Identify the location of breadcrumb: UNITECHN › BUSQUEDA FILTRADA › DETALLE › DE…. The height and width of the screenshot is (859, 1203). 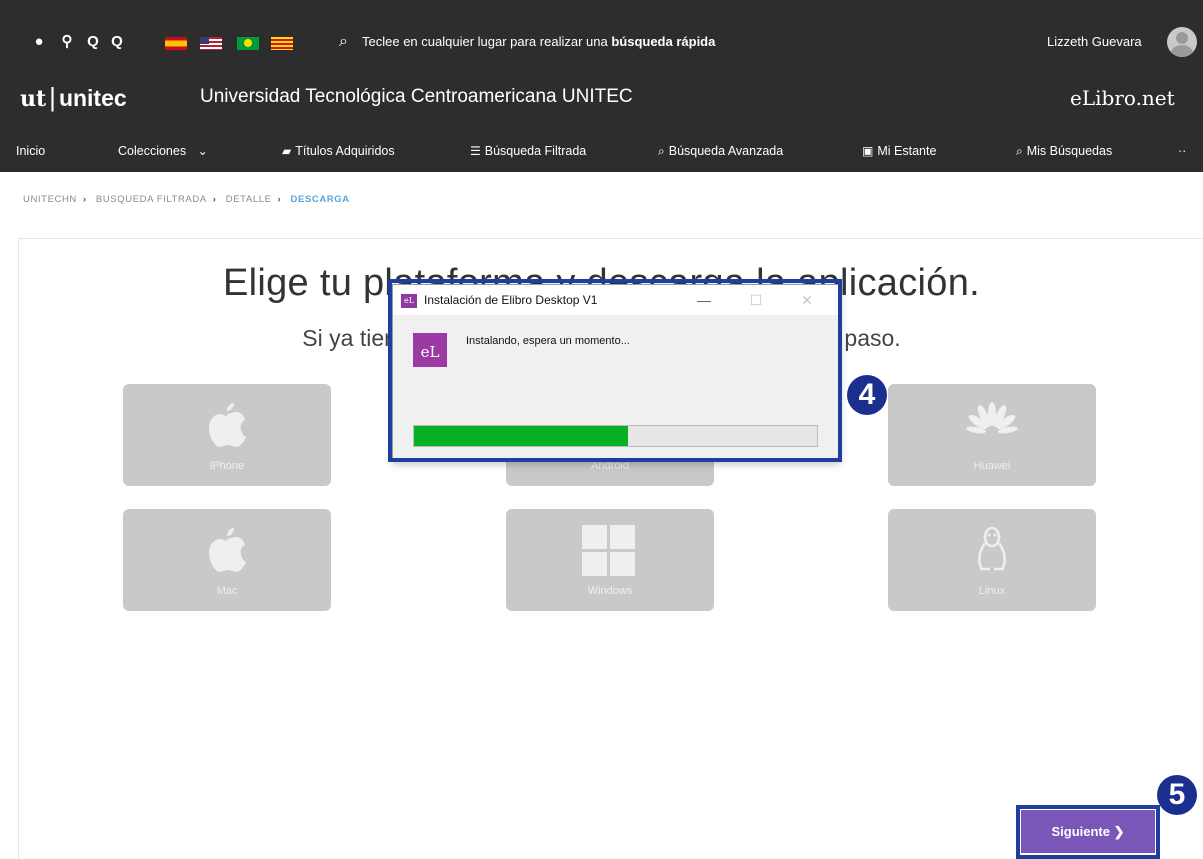
(186, 199).